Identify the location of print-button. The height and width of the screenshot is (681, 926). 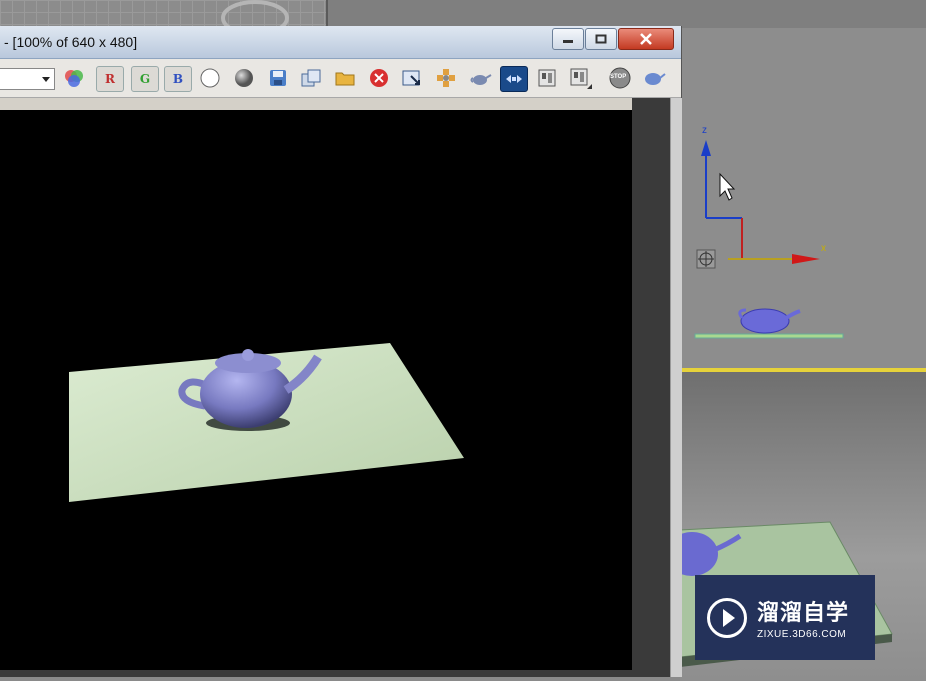
(547, 78).